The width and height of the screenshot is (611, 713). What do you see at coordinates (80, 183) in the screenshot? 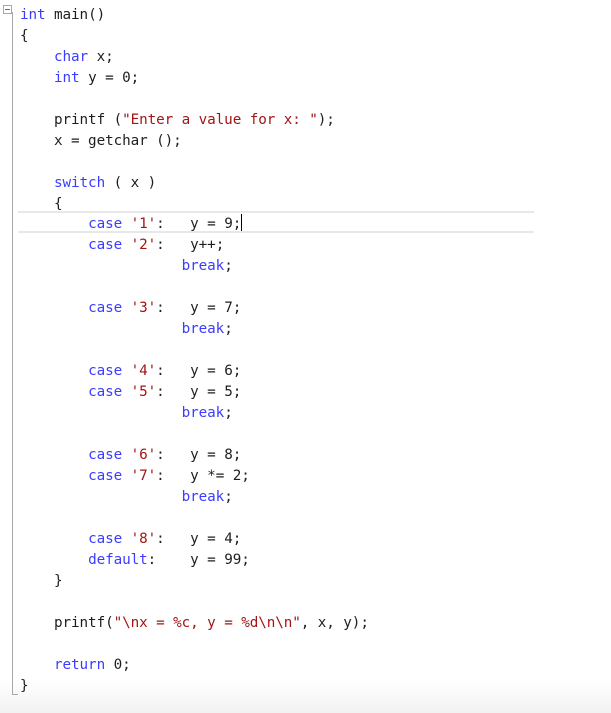
I see `keyword-token: switch` at bounding box center [80, 183].